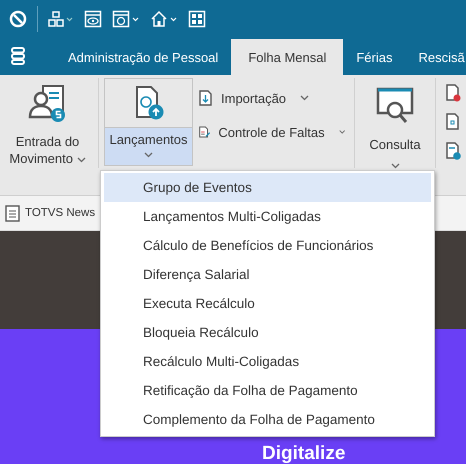 Image resolution: width=466 pixels, height=464 pixels. Describe the element at coordinates (395, 106) in the screenshot. I see `search-window-icon` at that location.